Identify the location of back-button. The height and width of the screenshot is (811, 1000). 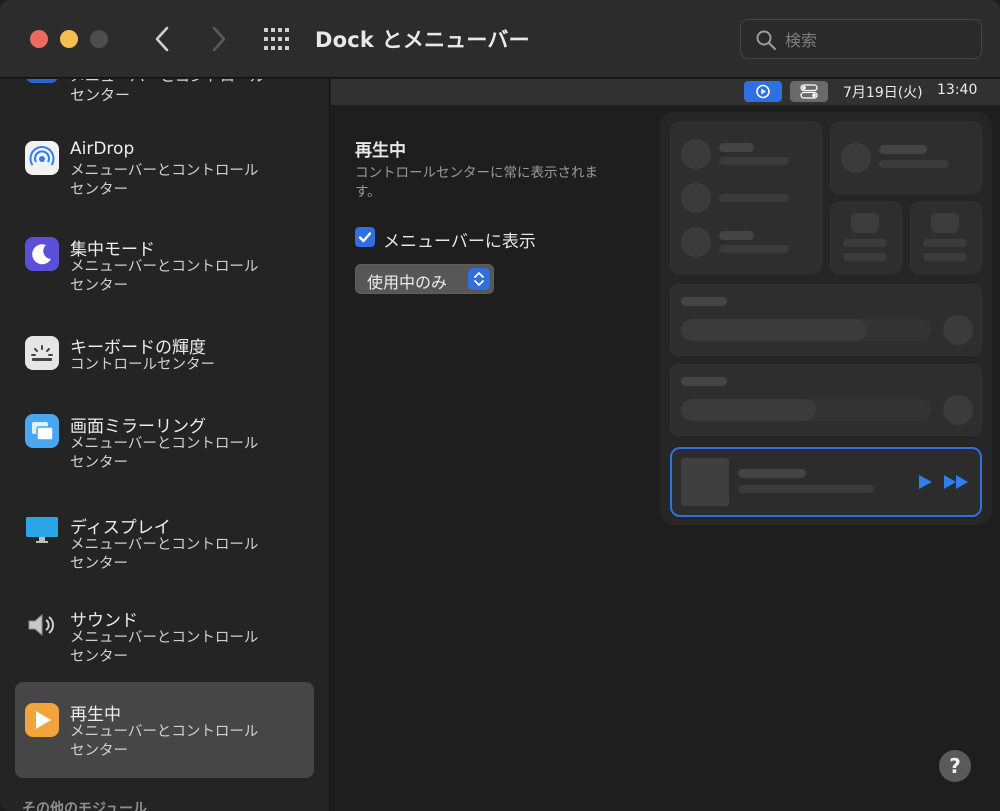
(163, 39).